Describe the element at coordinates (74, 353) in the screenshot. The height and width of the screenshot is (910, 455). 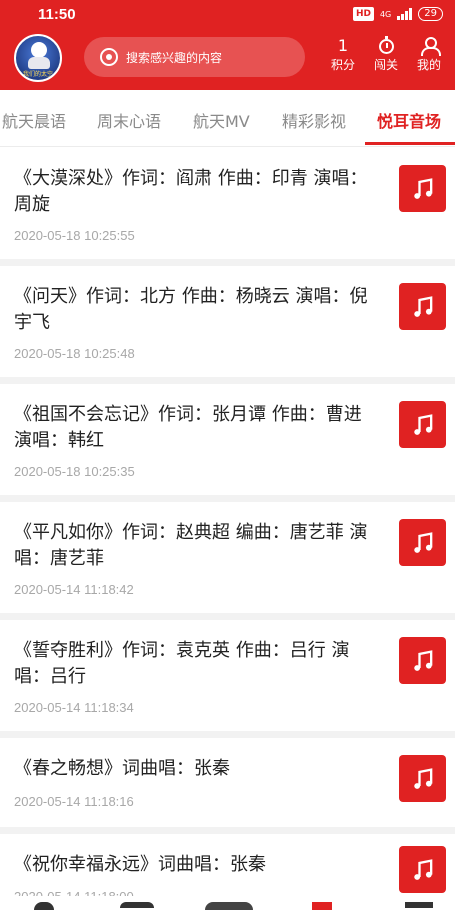
I see `item-date: 2020-05-18 10:25:48` at that location.